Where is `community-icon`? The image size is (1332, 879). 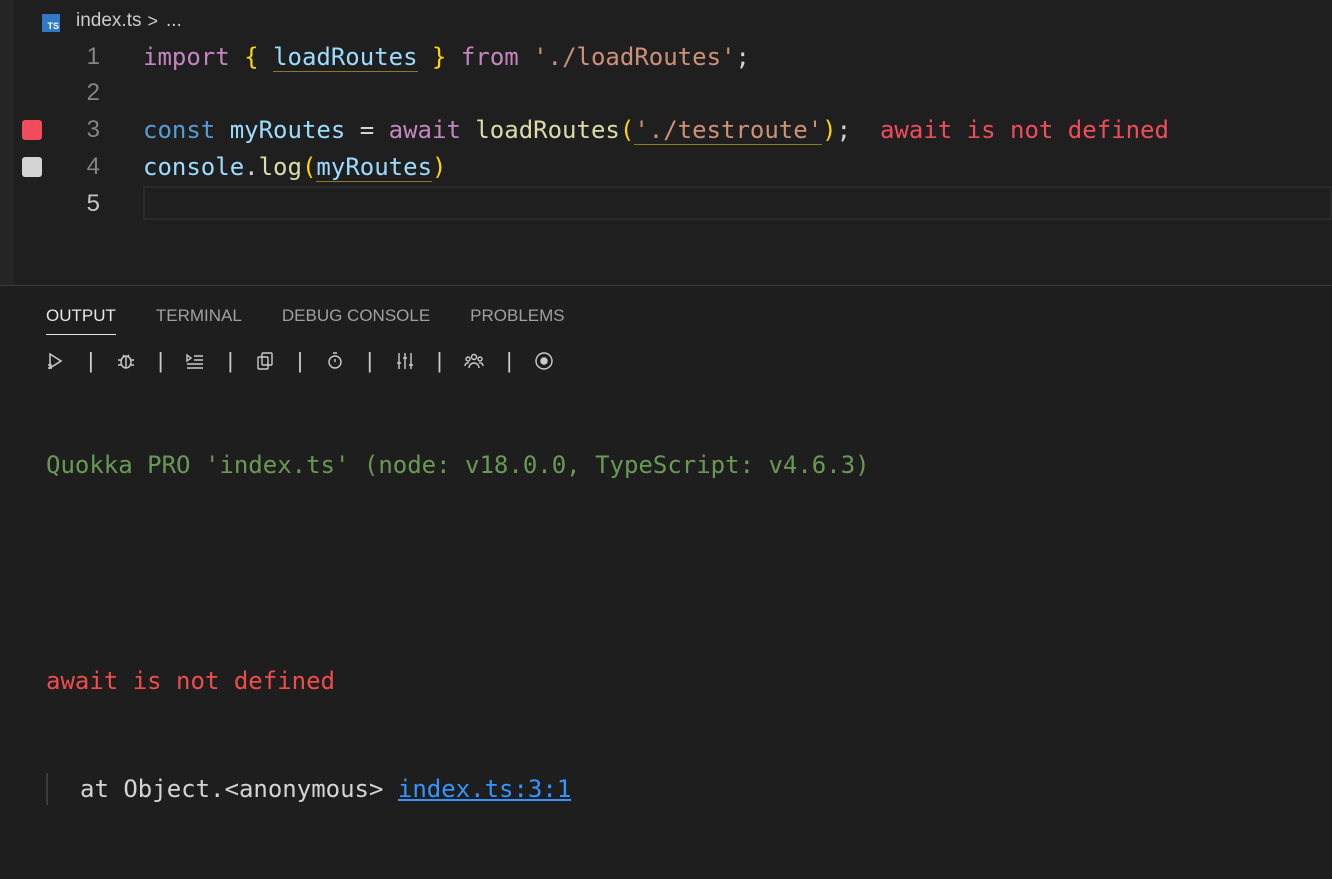
community-icon is located at coordinates (474, 361).